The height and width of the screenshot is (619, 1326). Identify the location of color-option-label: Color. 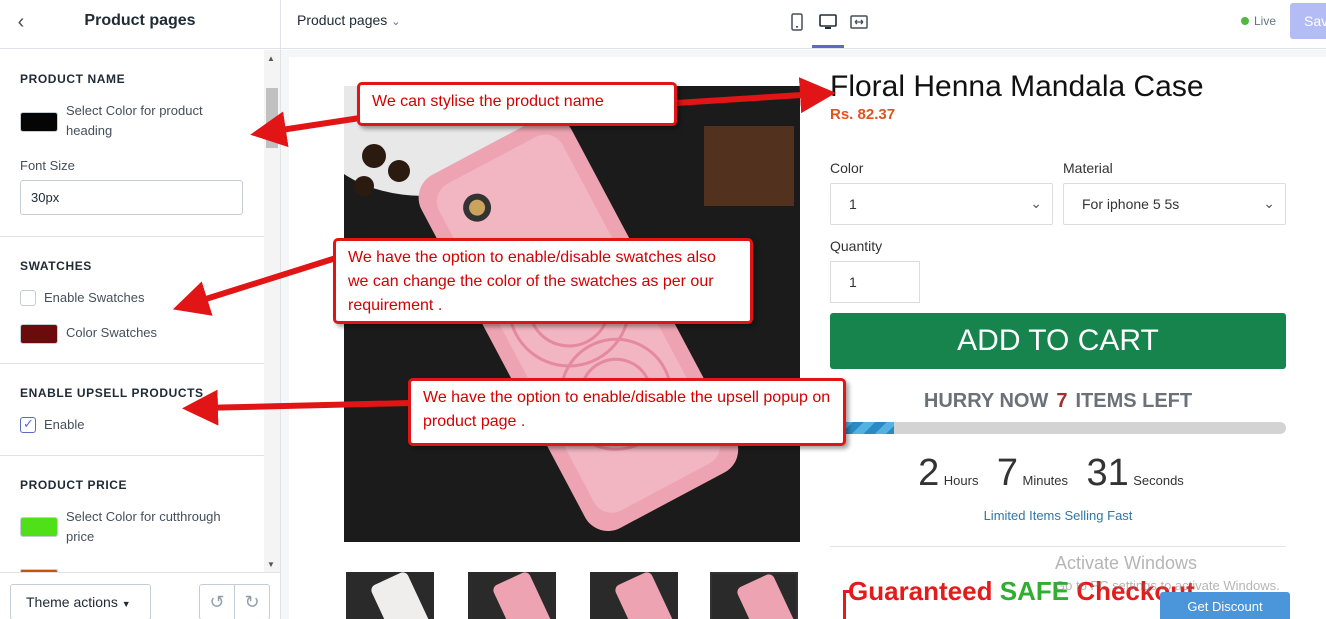
(847, 168).